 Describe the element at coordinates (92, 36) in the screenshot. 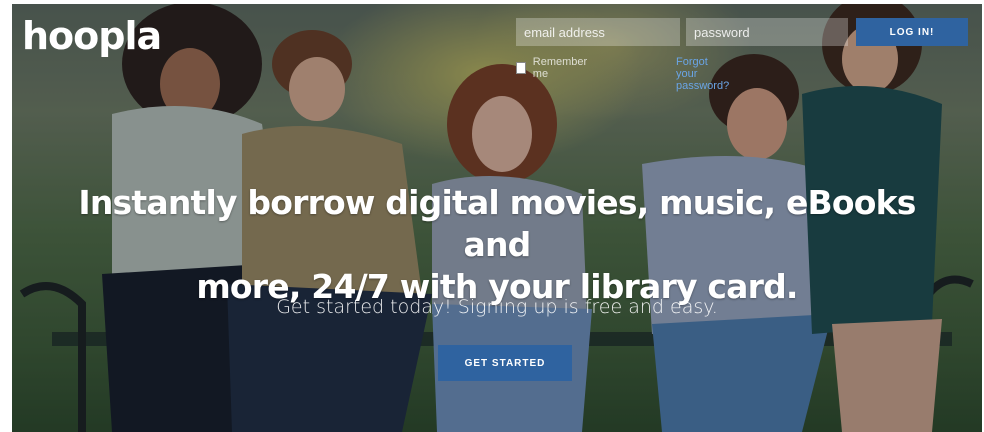

I see `hoopla-logo: hoopla` at that location.